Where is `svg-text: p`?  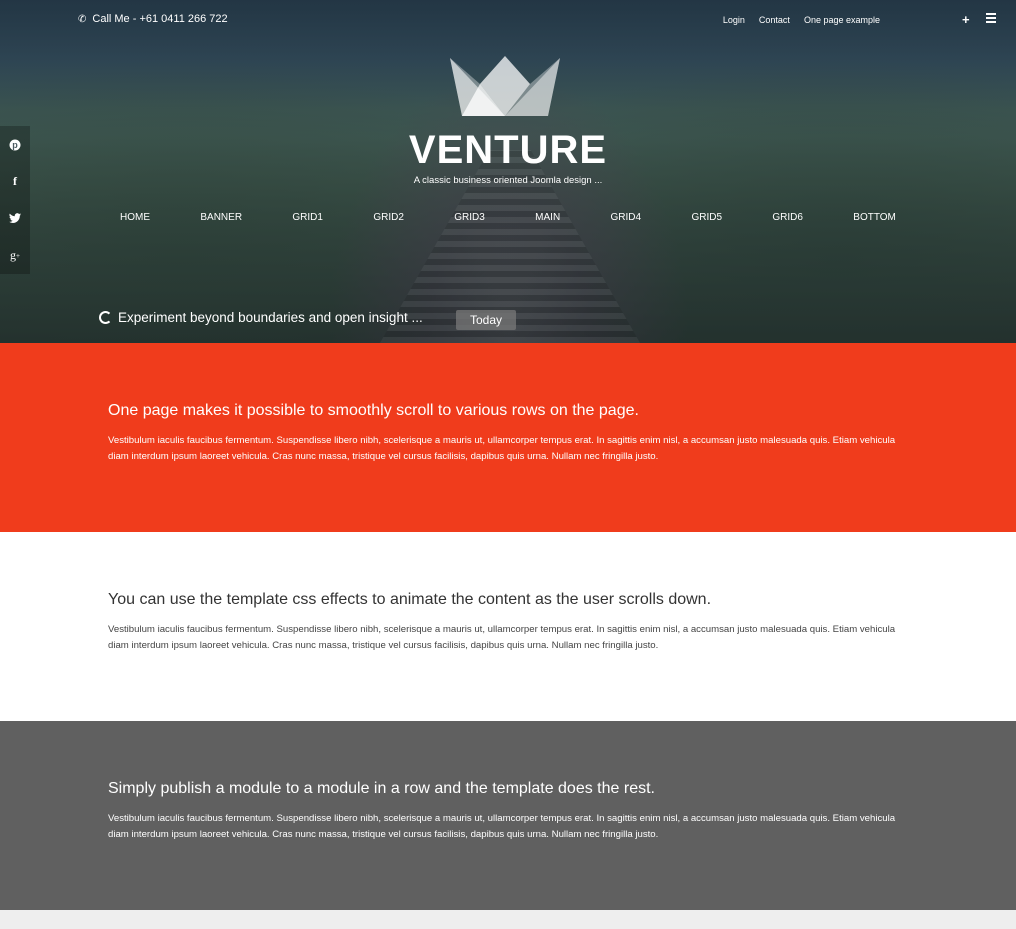 svg-text: p is located at coordinates (15, 145).